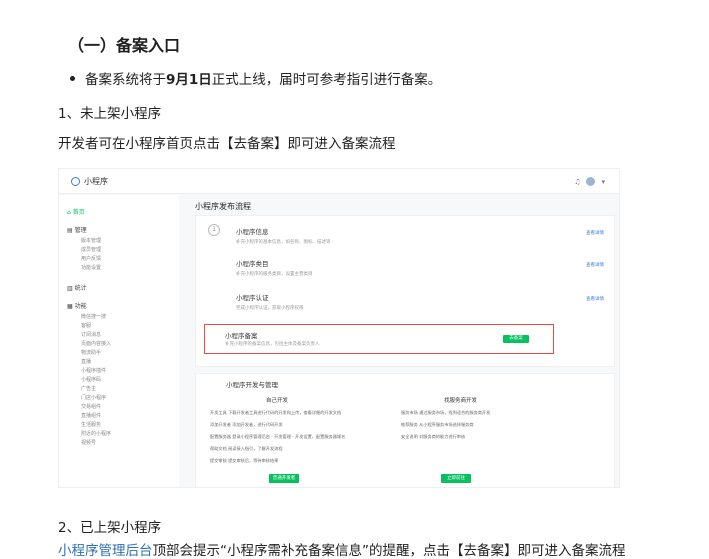 The image size is (709, 559). Describe the element at coordinates (94, 317) in the screenshot. I see `sidebar-sub: 微信搜一搜` at that location.